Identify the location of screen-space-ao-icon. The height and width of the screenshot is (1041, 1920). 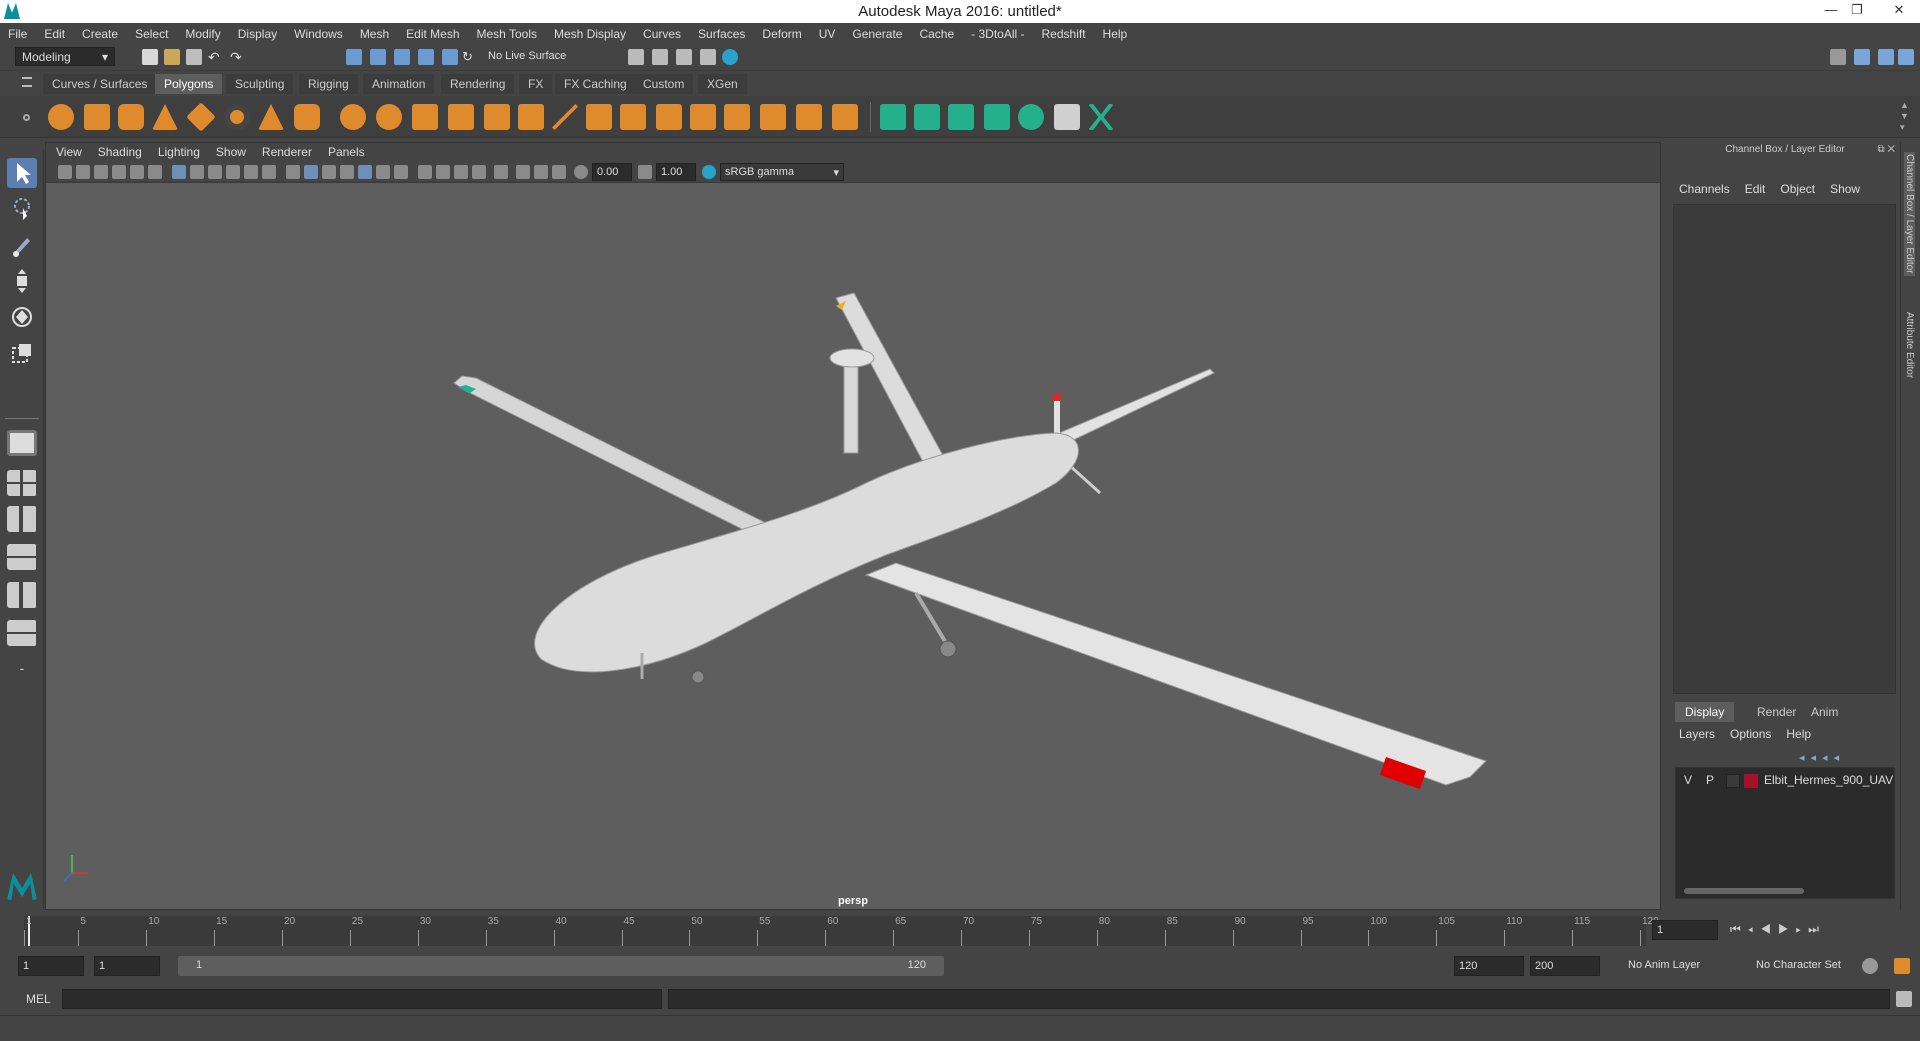
(425, 172).